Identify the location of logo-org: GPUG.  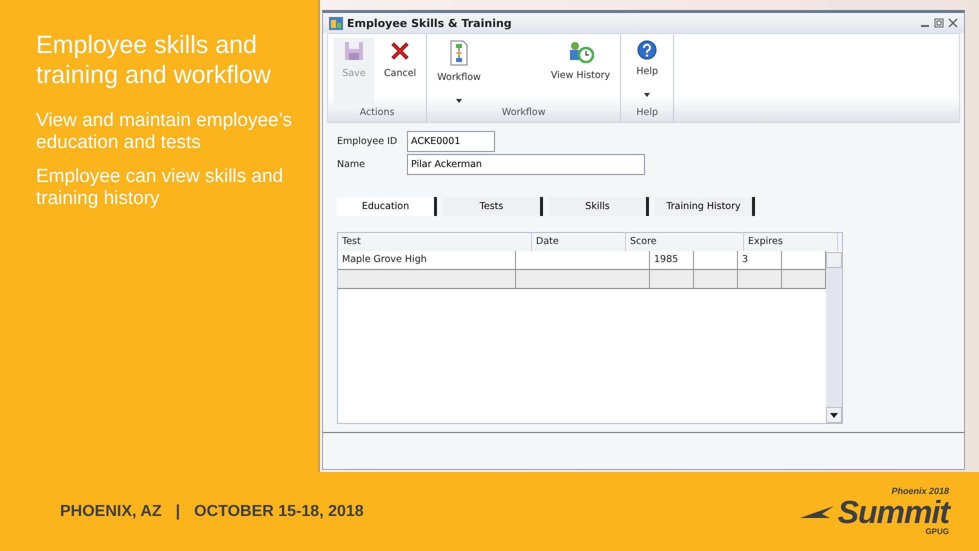
(937, 532).